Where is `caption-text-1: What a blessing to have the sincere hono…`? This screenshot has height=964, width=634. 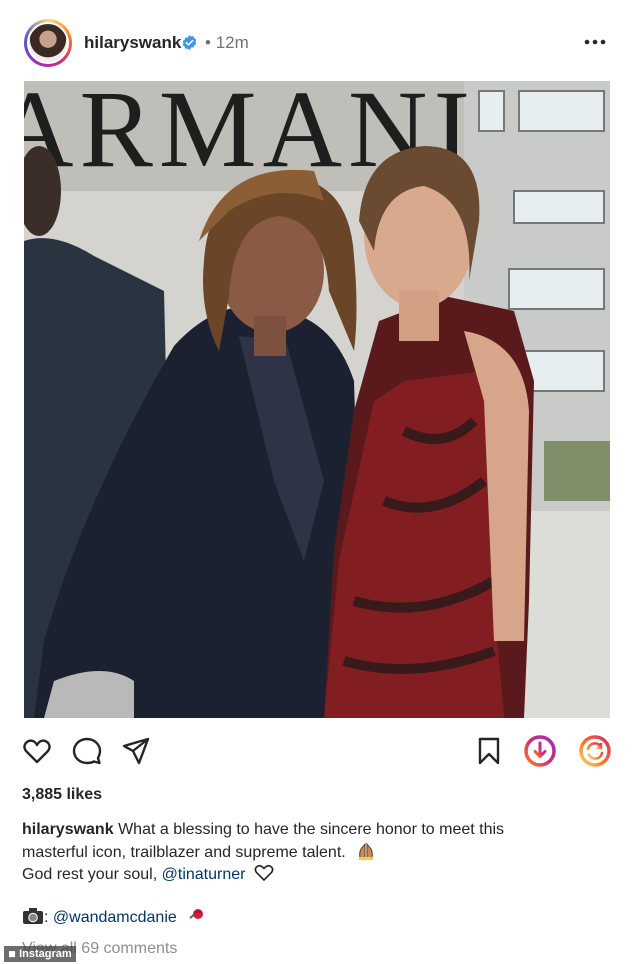
caption-text-1: What a blessing to have the sincere hono… is located at coordinates (311, 829).